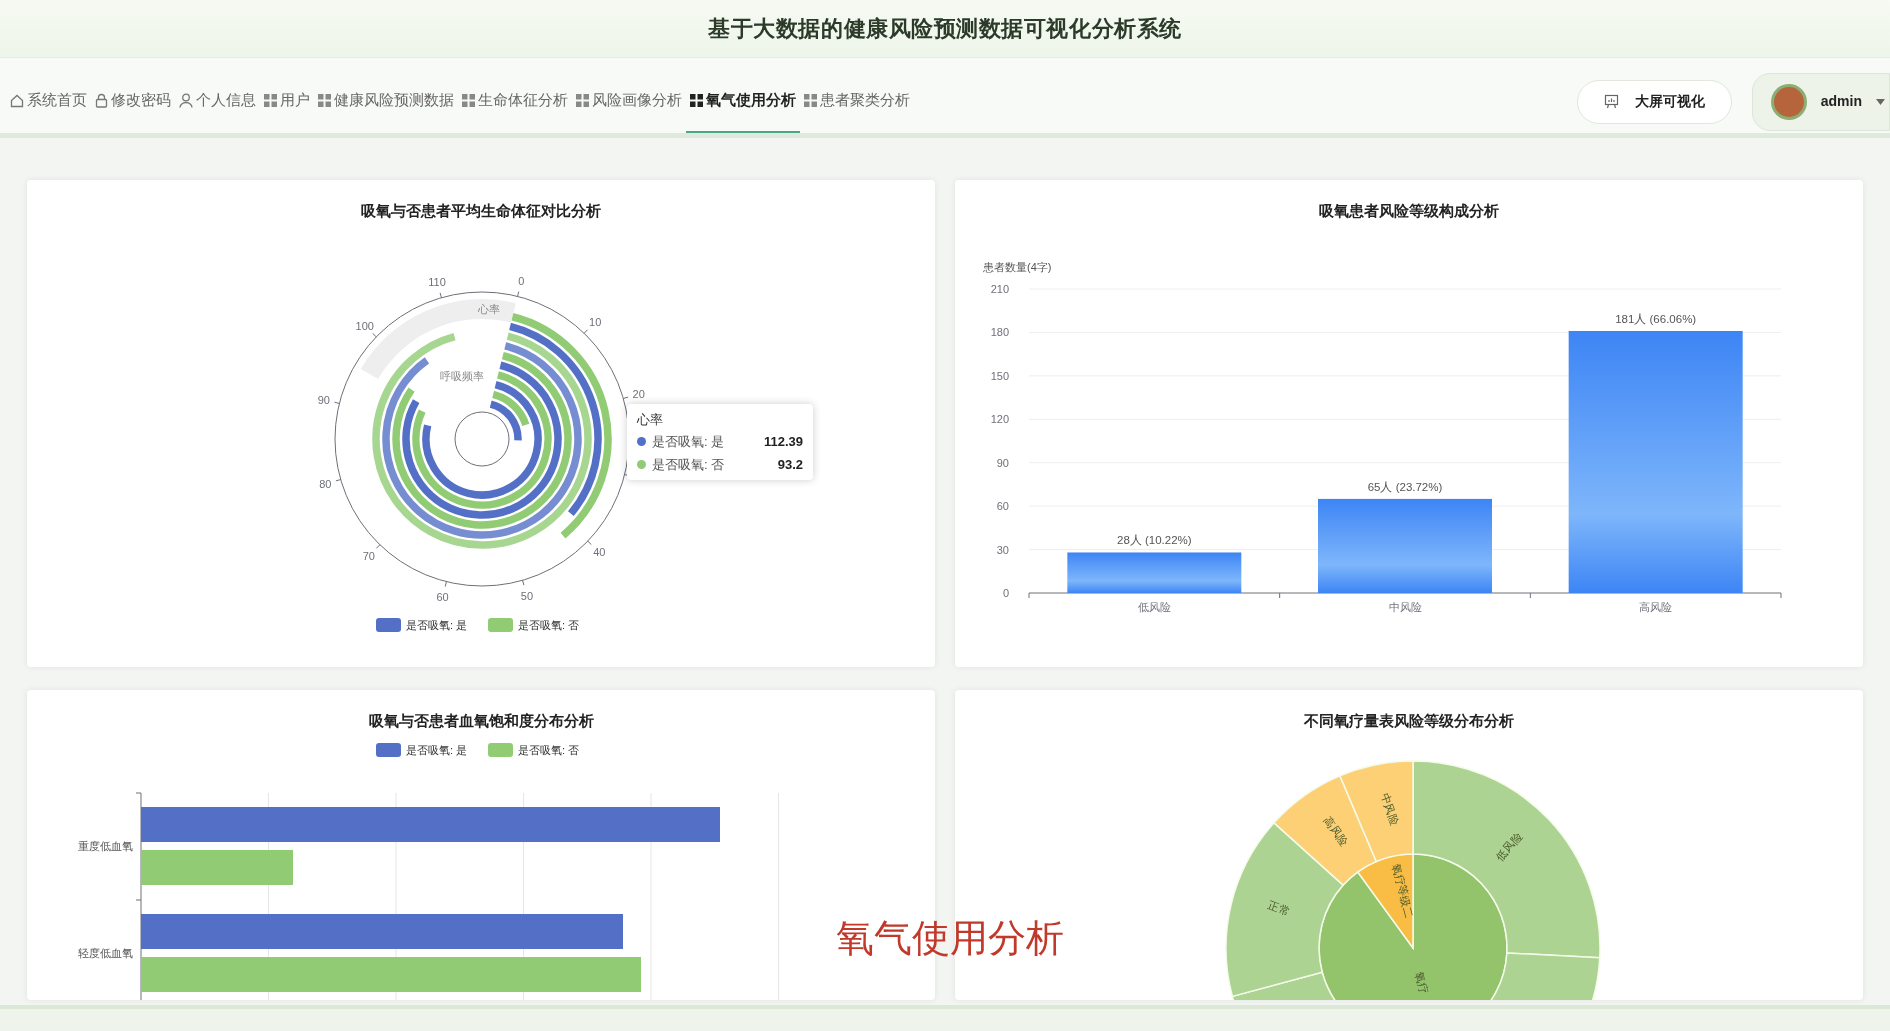 The height and width of the screenshot is (1031, 1890). What do you see at coordinates (325, 483) in the screenshot?
I see `axis-tick-label: 80` at bounding box center [325, 483].